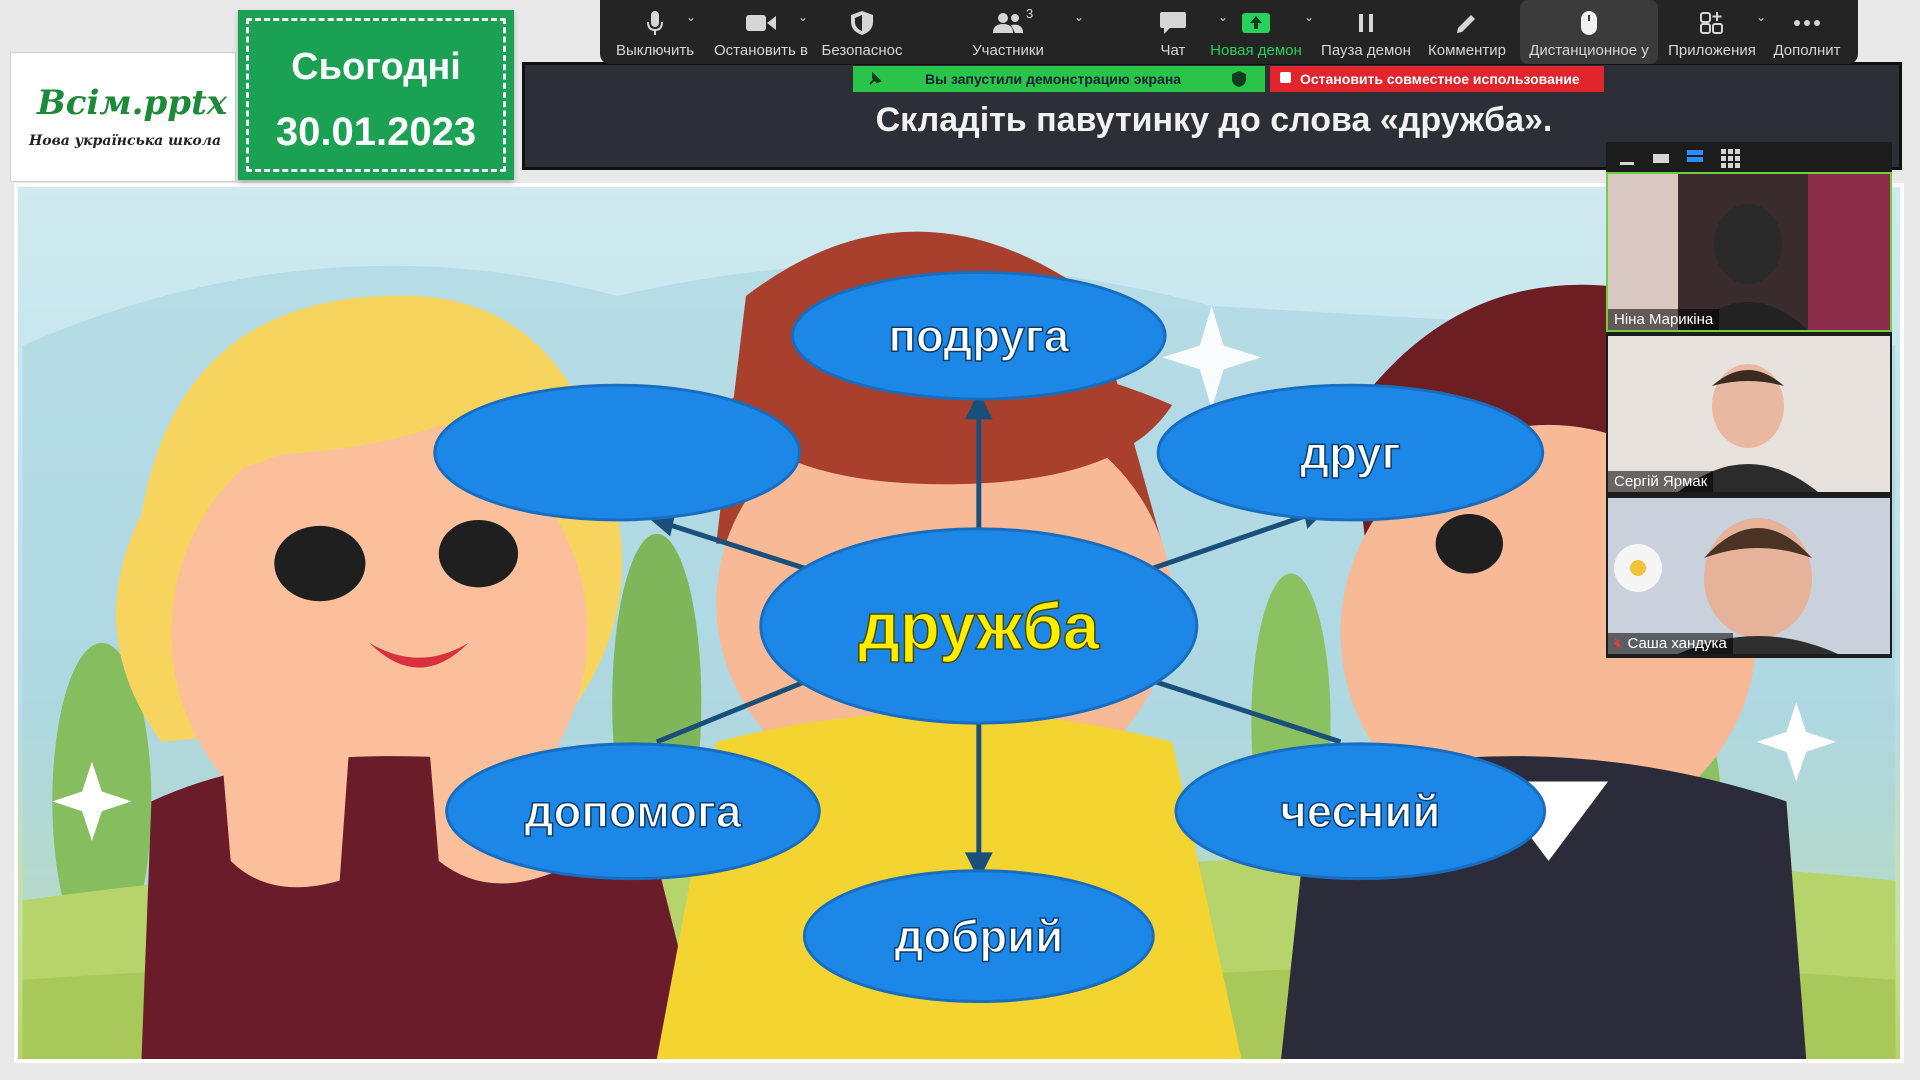 The image size is (1920, 1080). I want to click on toolbar-label: Выключить, so click(655, 50).